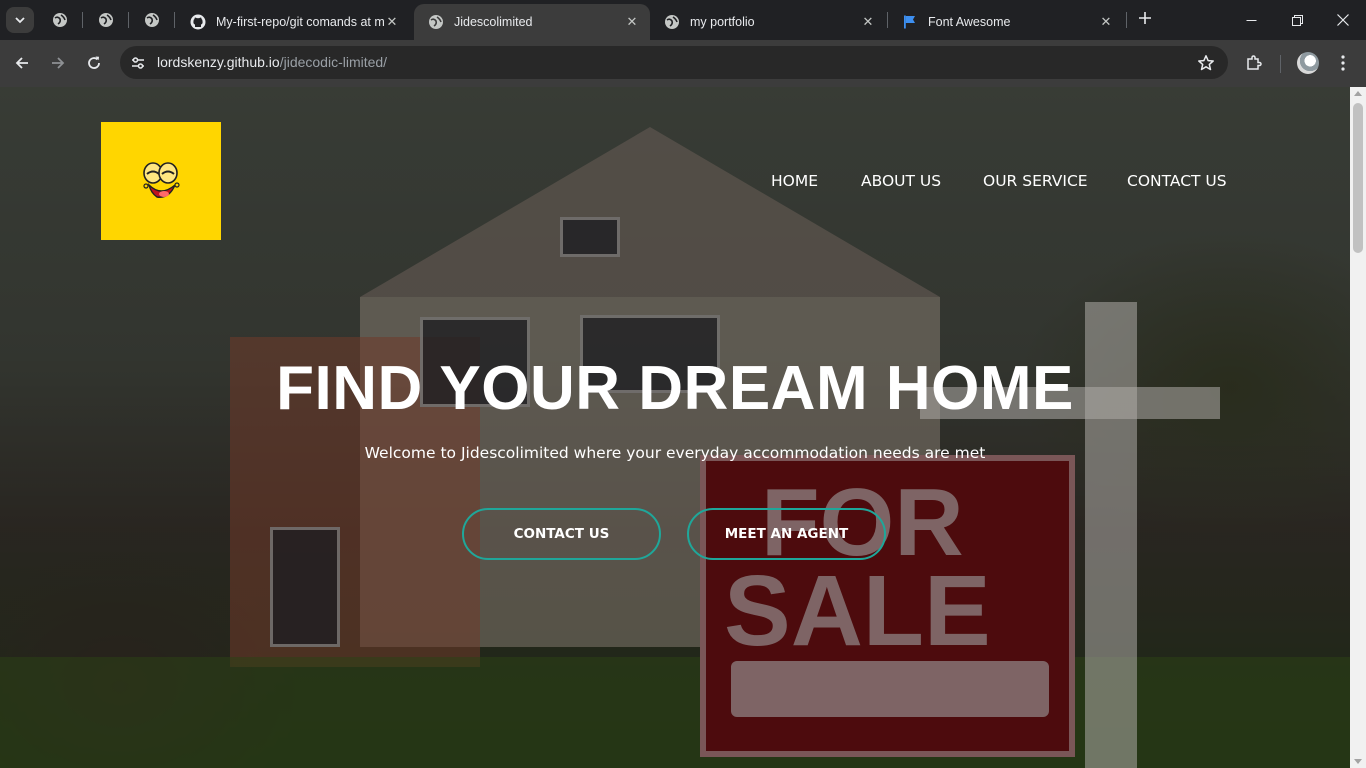 This screenshot has width=1366, height=768. I want to click on url-text: lordskenzy.github.io/jidecodic-limited/, so click(272, 62).